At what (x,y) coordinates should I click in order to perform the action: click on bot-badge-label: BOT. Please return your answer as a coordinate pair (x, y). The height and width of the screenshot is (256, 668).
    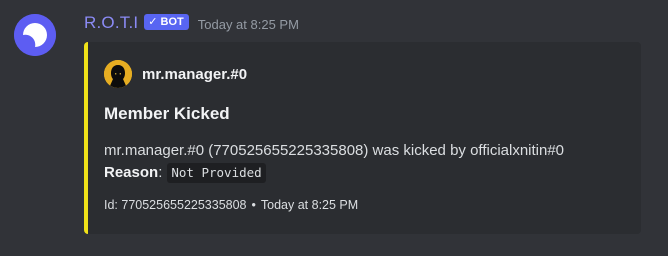
    Looking at the image, I should click on (172, 22).